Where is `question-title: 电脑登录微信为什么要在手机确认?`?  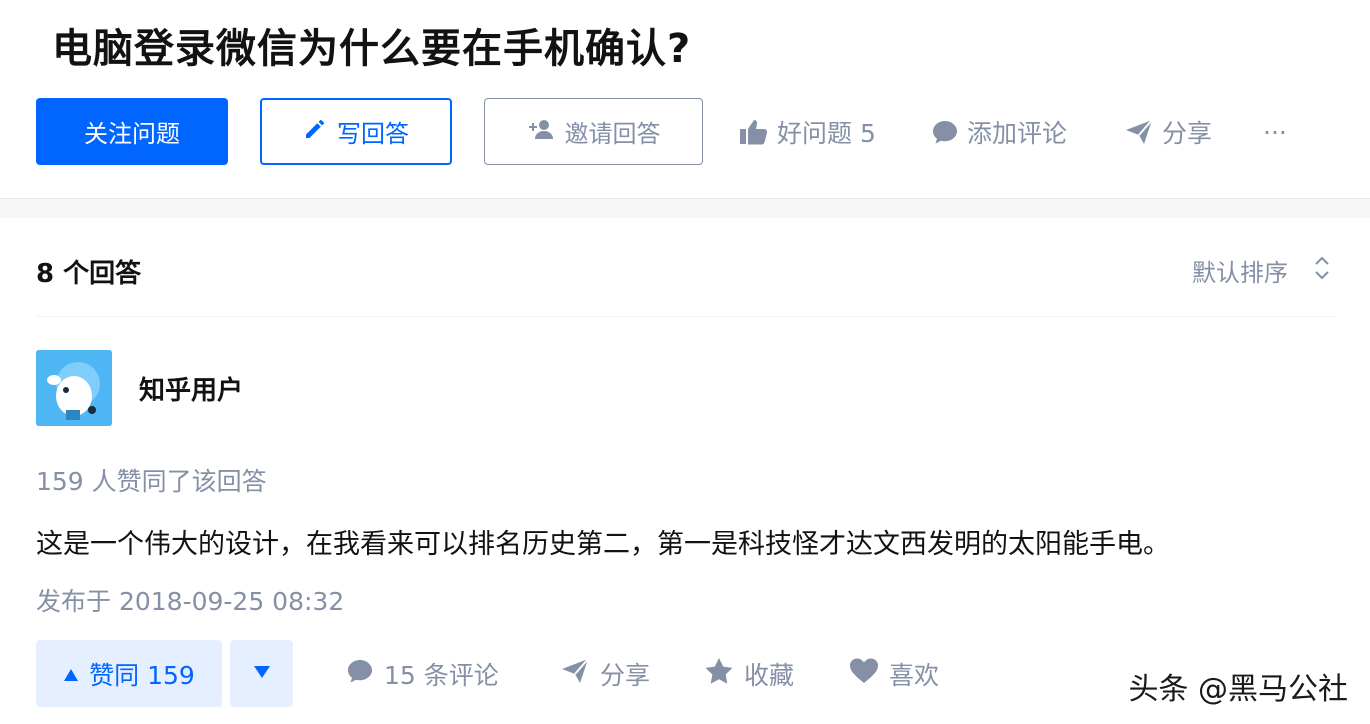
question-title: 电脑登录微信为什么要在手机确认? is located at coordinates (372, 49).